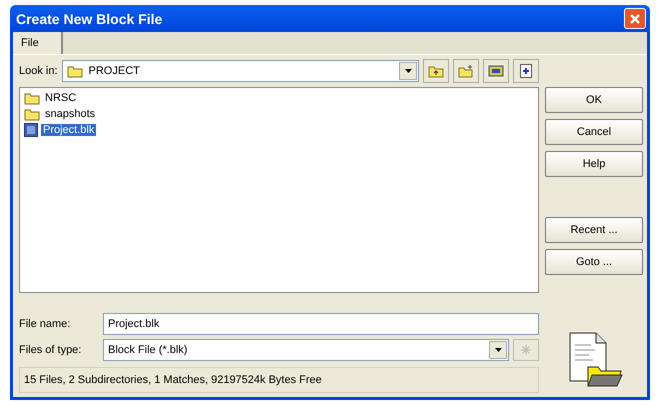  I want to click on look-in-dropdown: PROJECT, so click(240, 71).